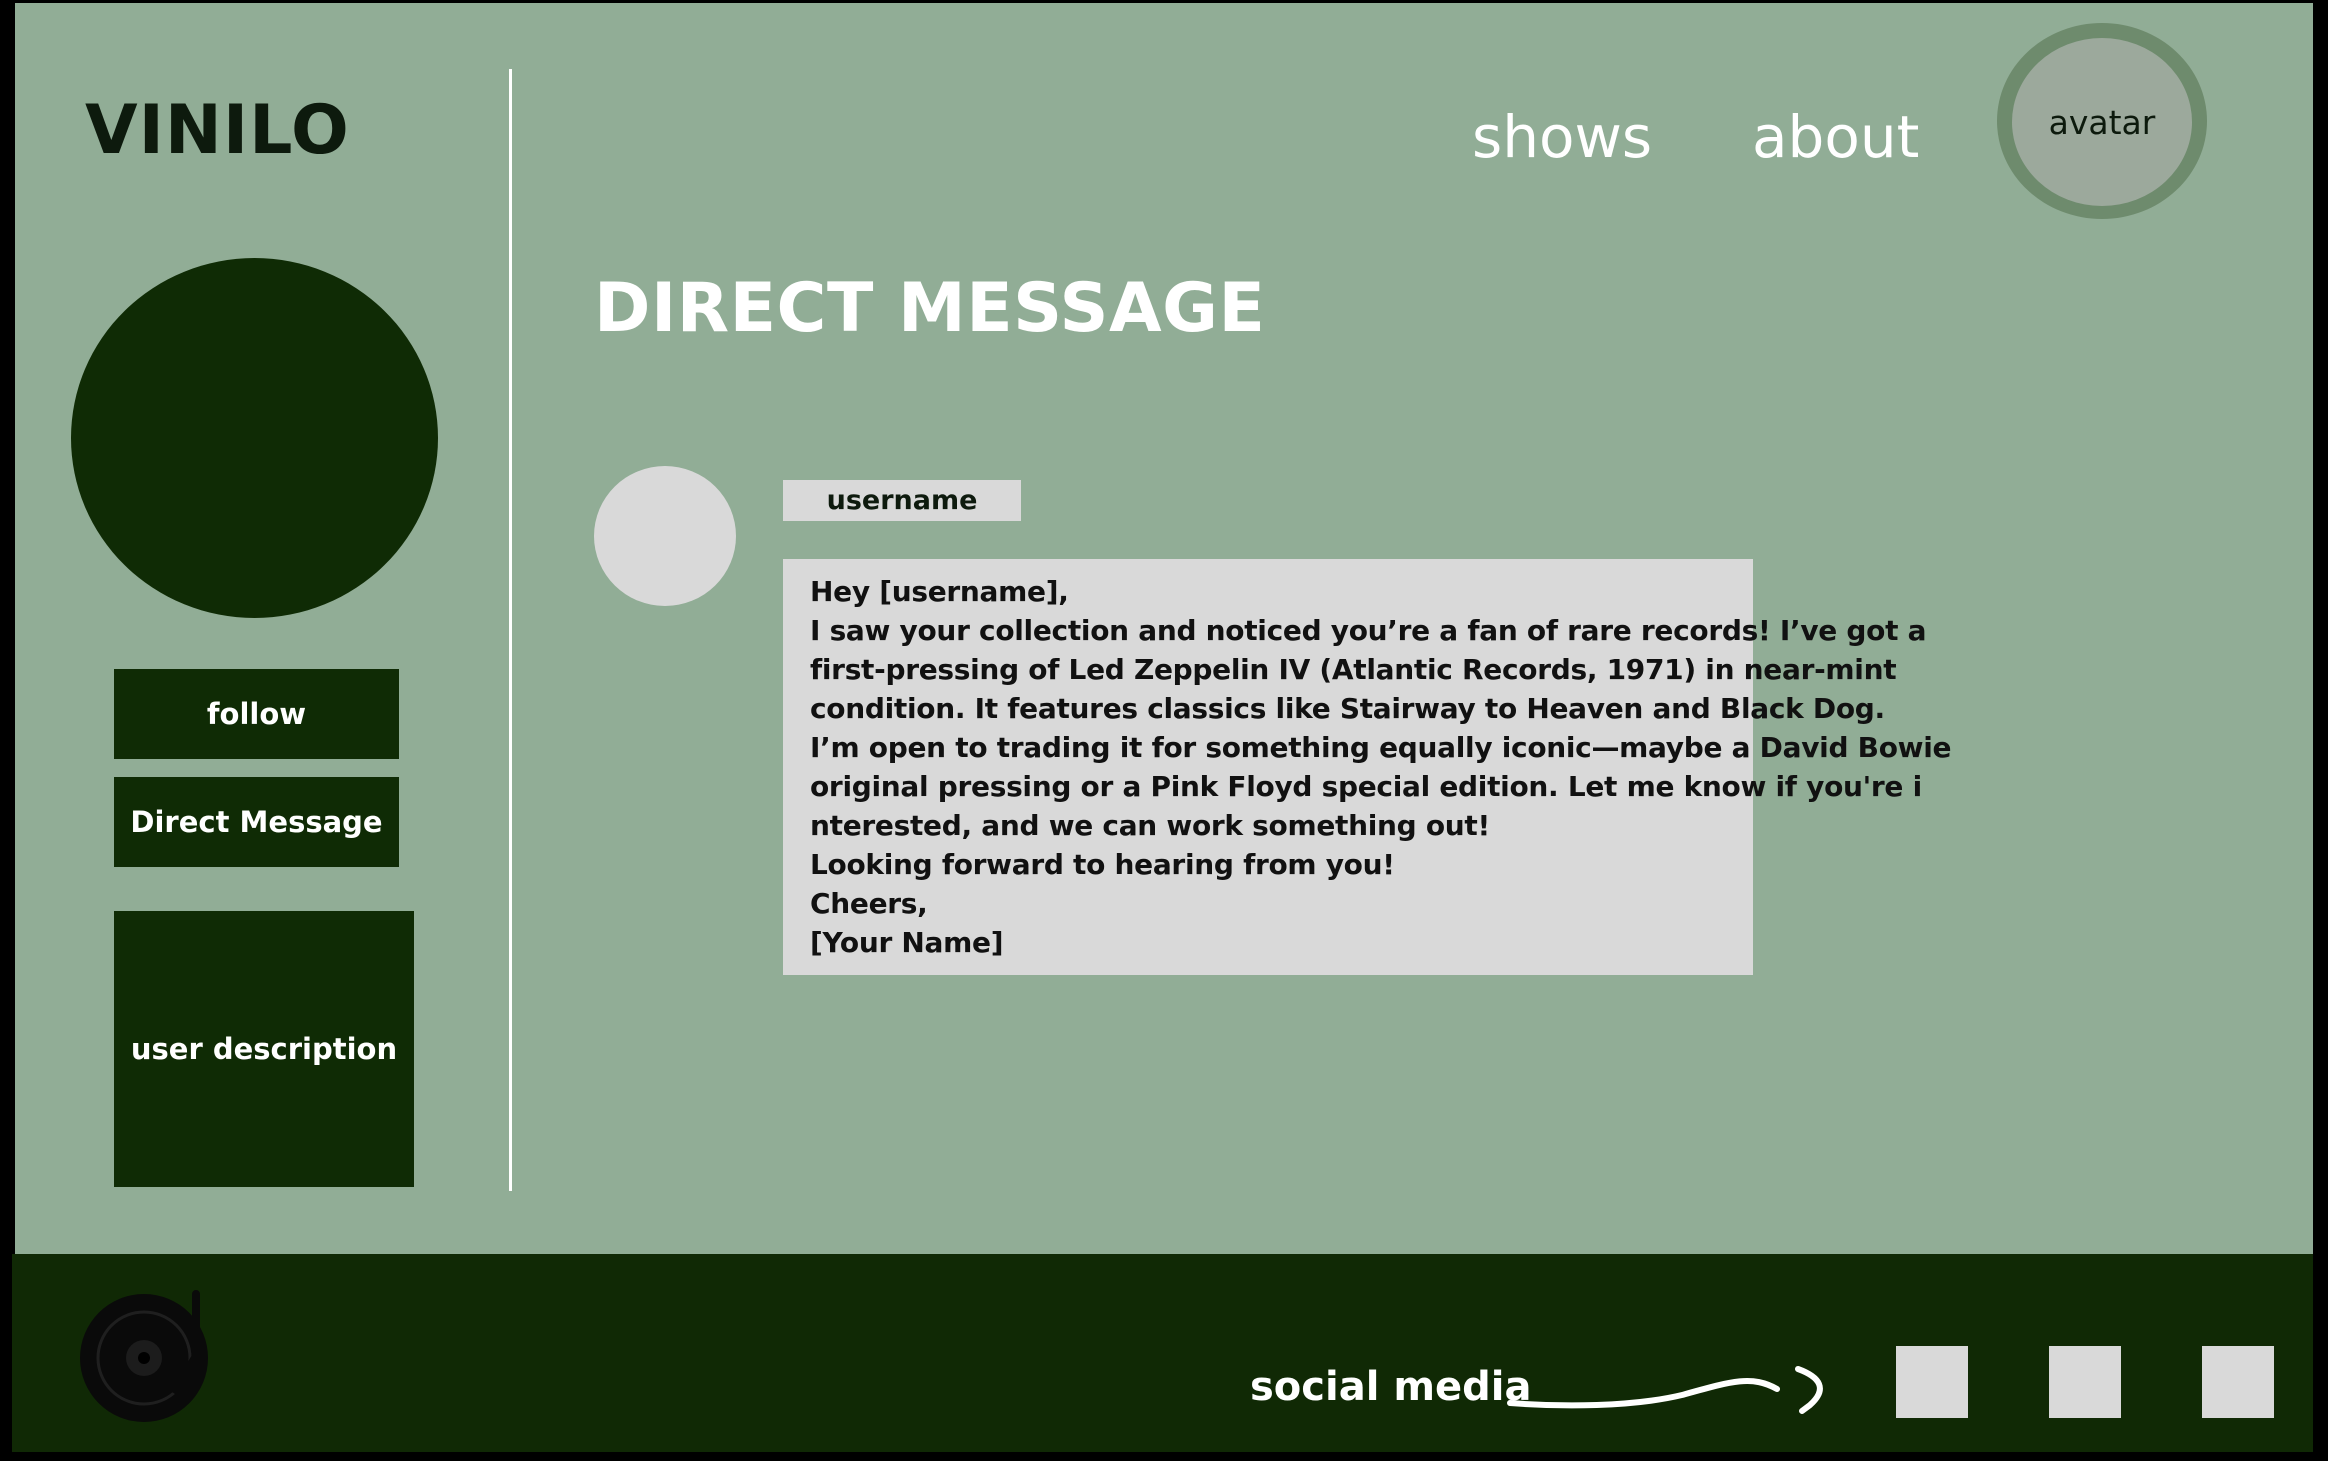  What do you see at coordinates (1835, 137) in the screenshot?
I see `nav-about-link: about` at bounding box center [1835, 137].